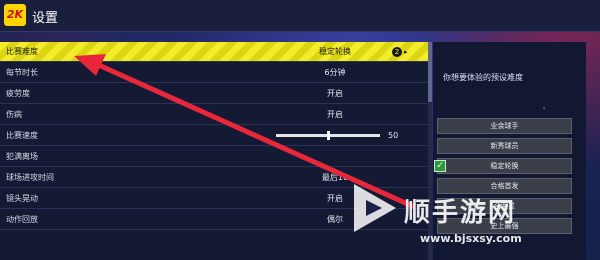 This screenshot has width=600, height=260. I want to click on setting-label: 球场进攻时间, so click(30, 177).